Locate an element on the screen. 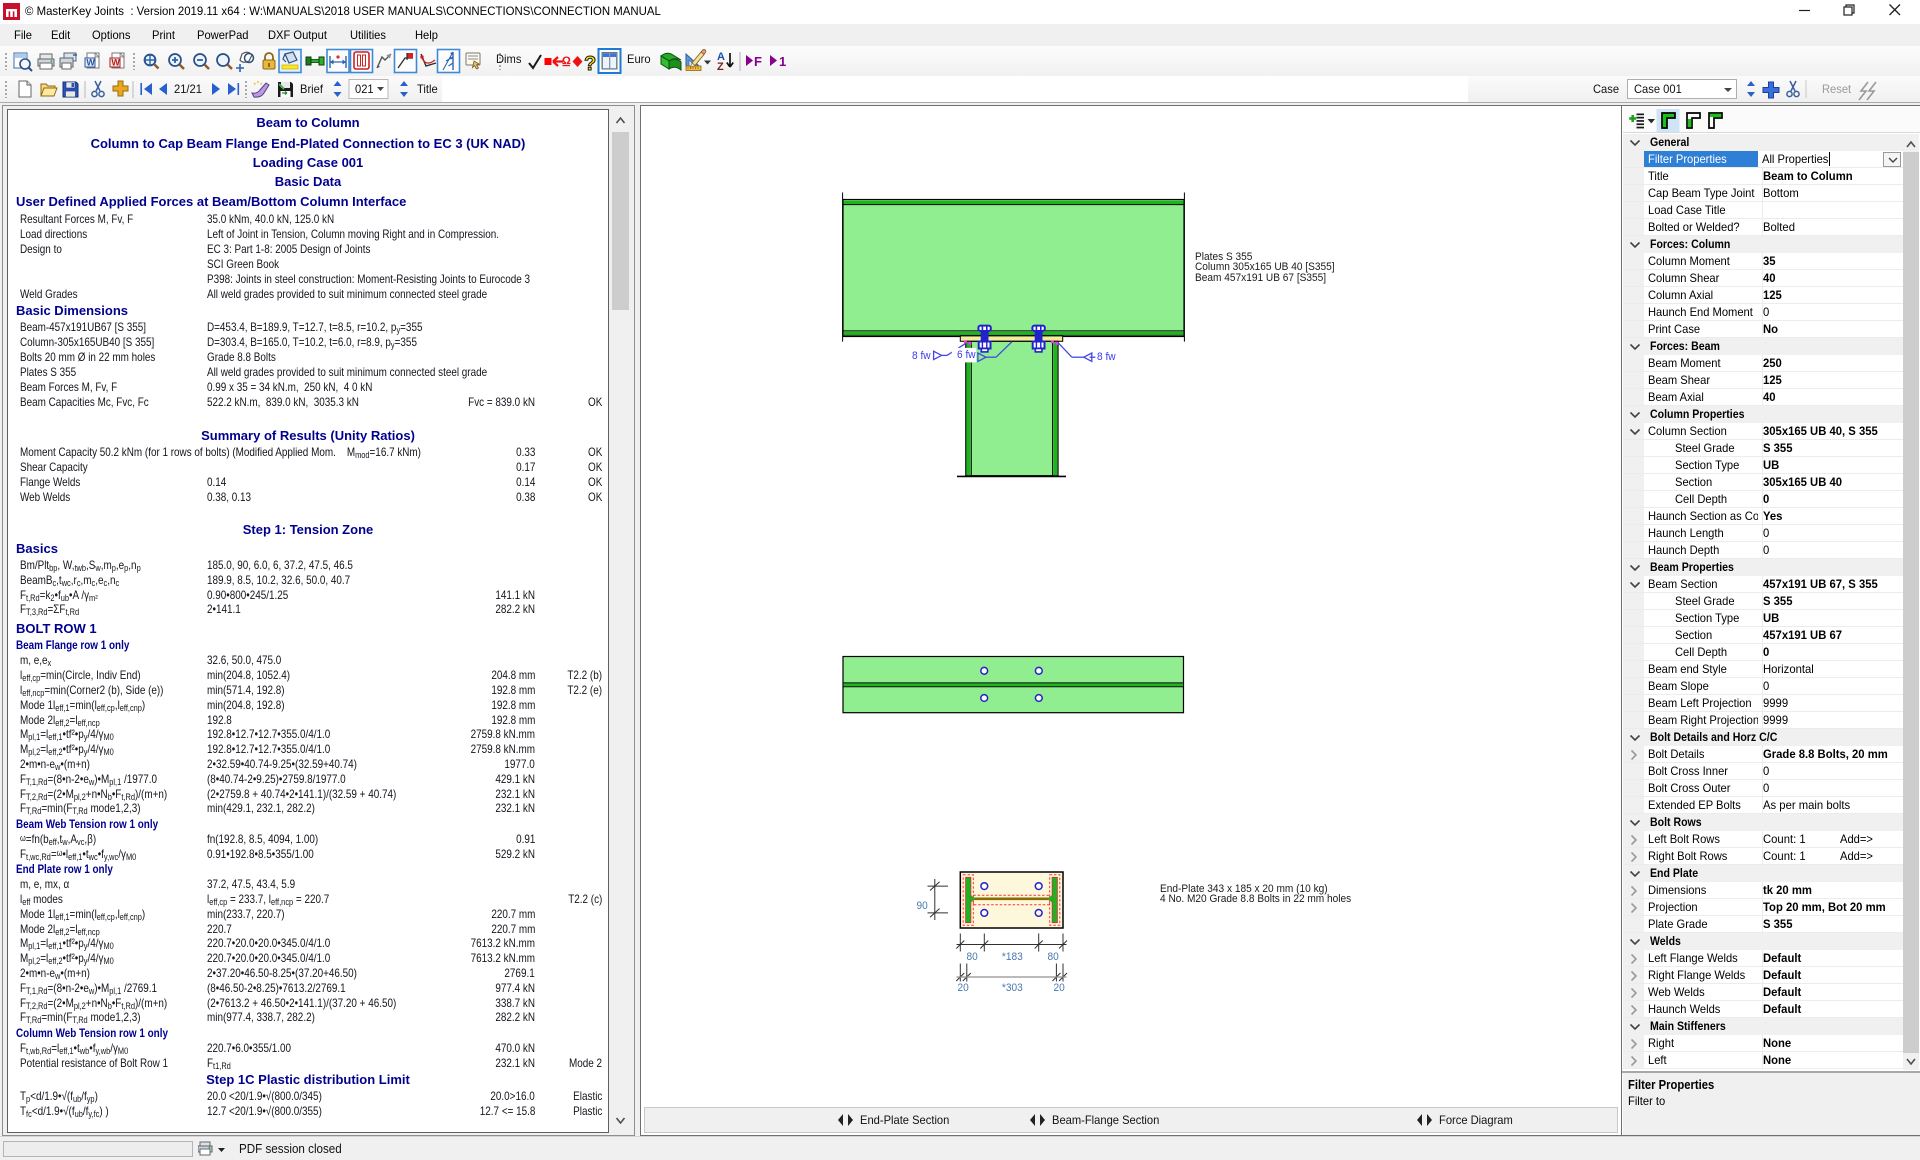 The width and height of the screenshot is (1920, 1160). svg-text: F is located at coordinates (758, 61).